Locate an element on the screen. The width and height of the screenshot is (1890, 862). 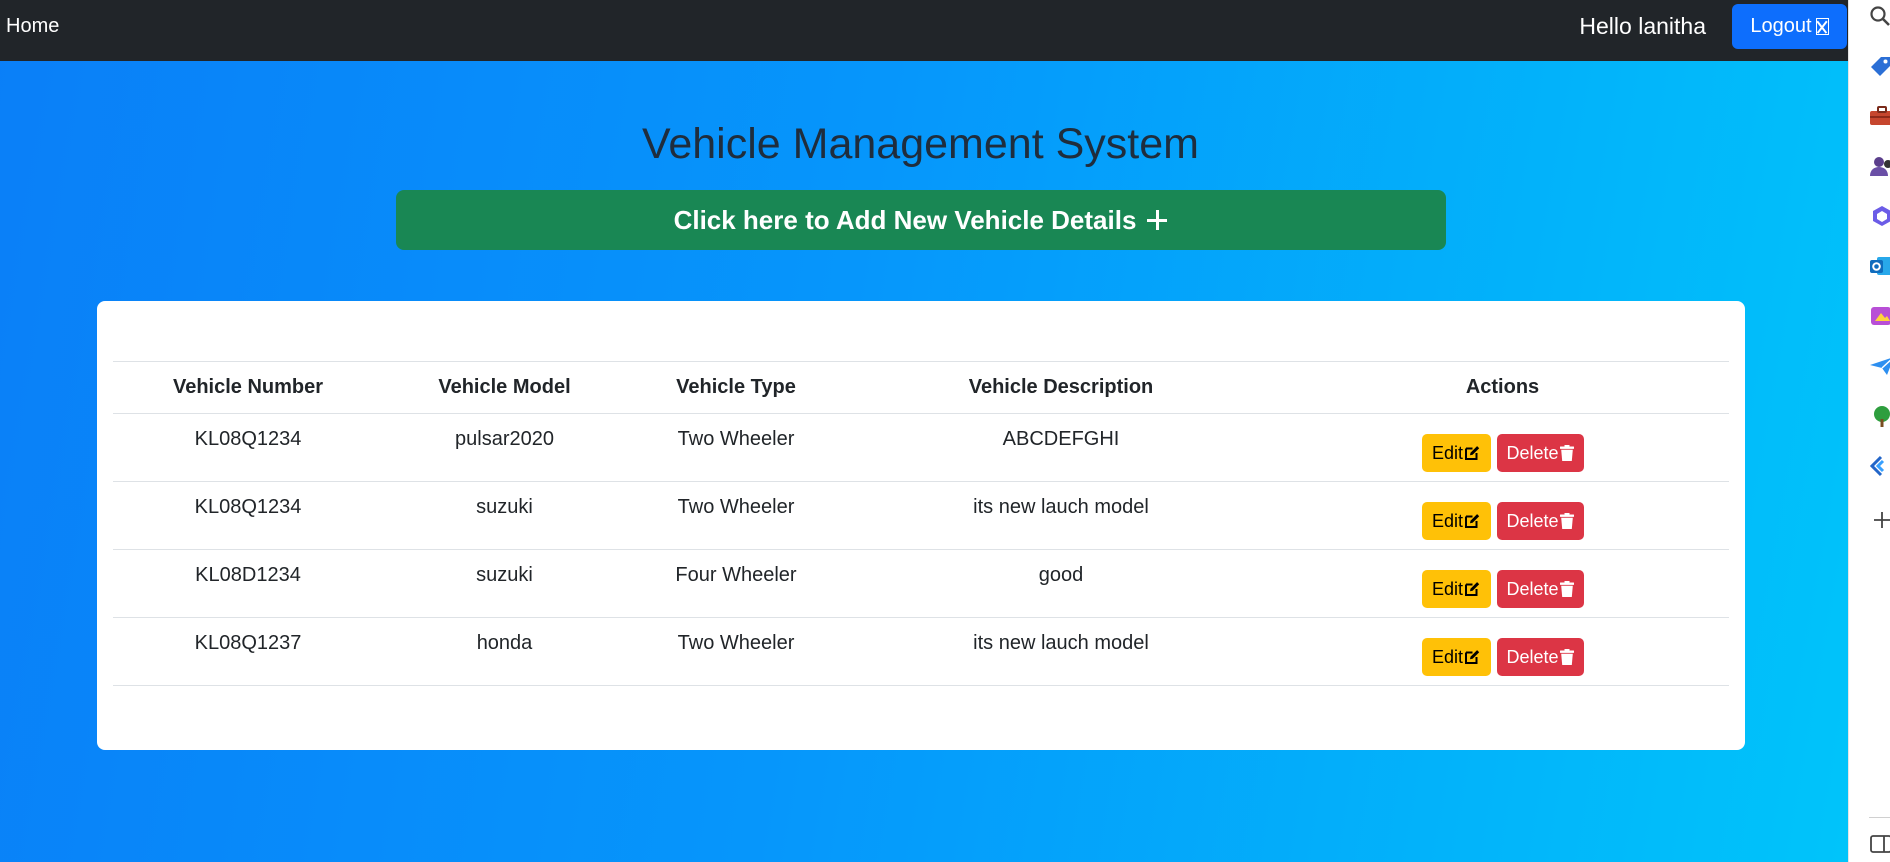
copilot-icon is located at coordinates (1879, 216).